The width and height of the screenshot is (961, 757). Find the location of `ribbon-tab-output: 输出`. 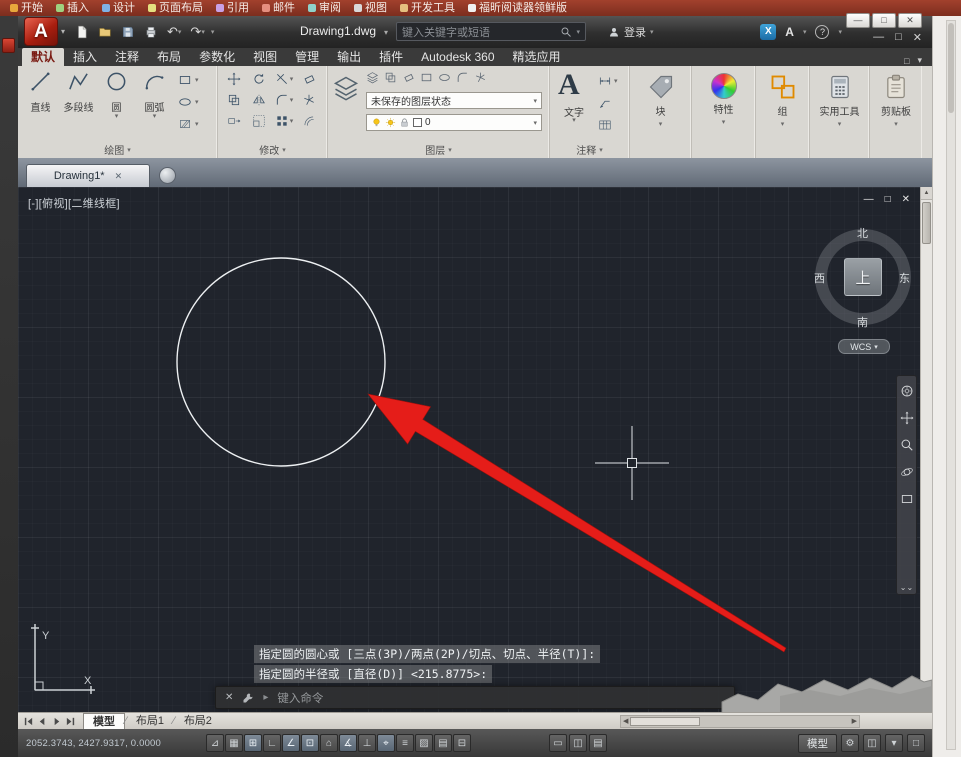

ribbon-tab-output: 输出 is located at coordinates (349, 57).